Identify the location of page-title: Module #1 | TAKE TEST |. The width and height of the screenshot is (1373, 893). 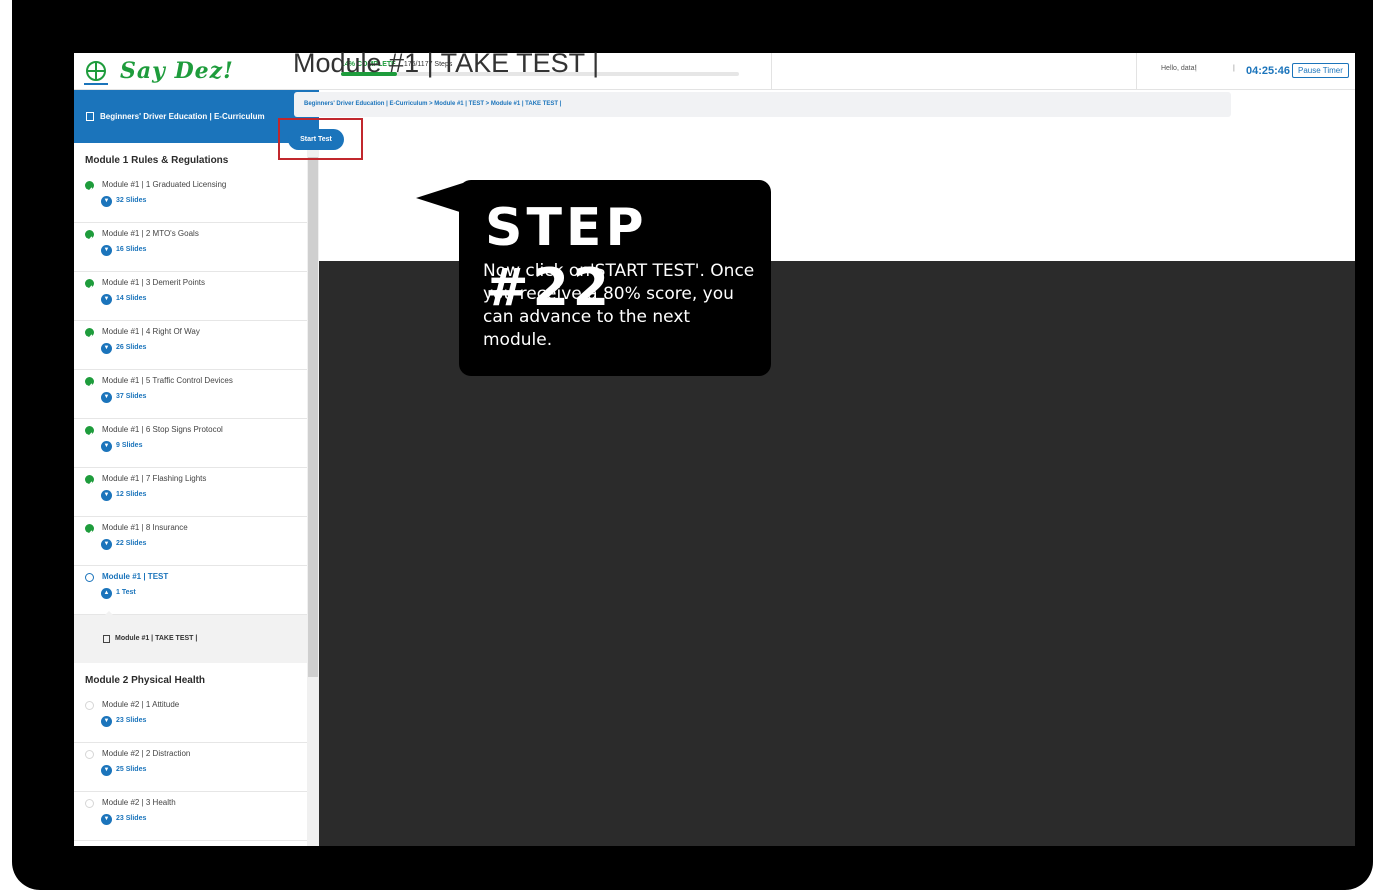
(446, 63).